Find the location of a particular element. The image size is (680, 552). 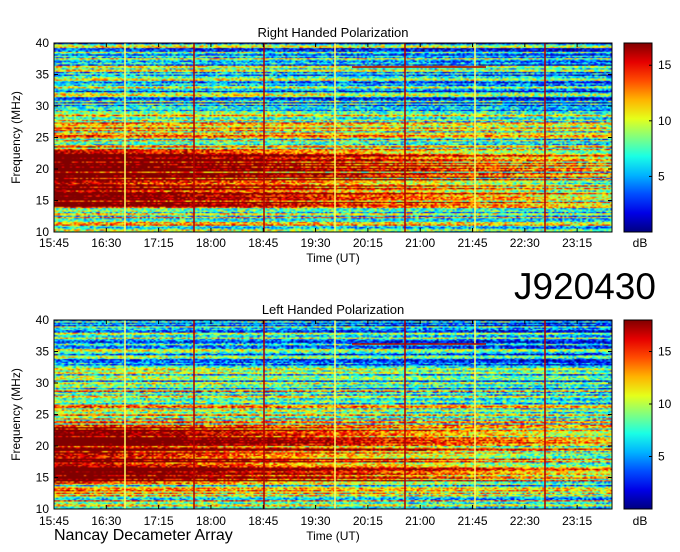

panel-title: Left Handed Polarization is located at coordinates (333, 309).